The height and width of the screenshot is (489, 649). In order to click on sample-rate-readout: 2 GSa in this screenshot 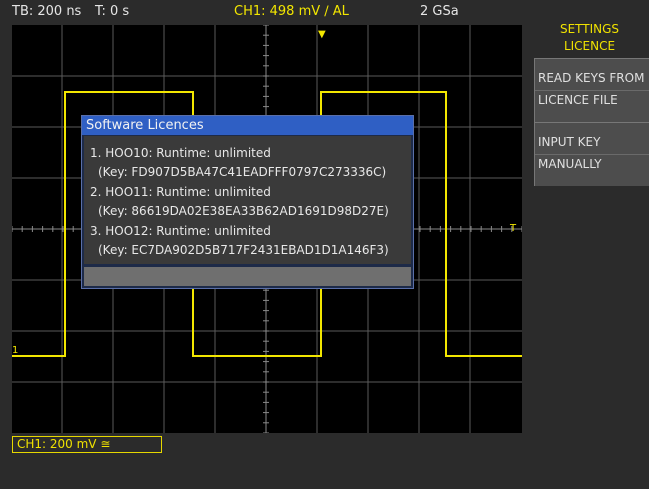, I will do `click(439, 11)`.